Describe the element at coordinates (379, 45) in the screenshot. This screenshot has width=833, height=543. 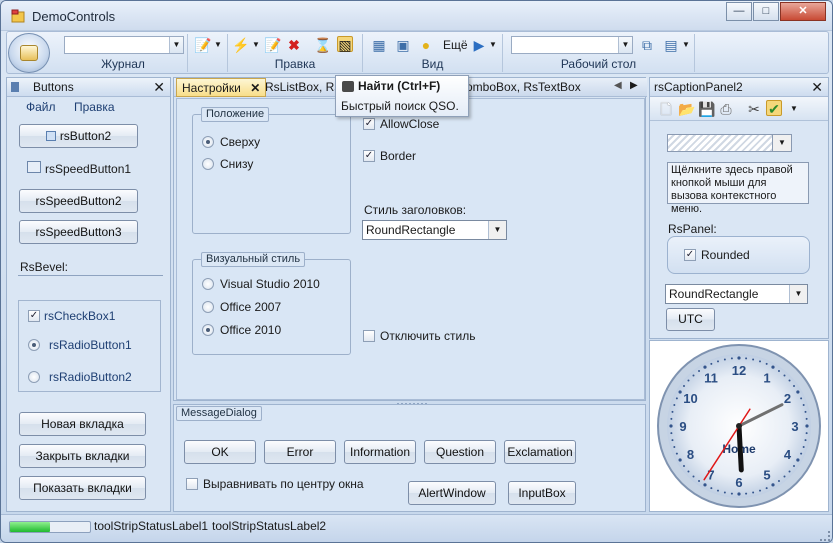
I see `grid-icon: ▦` at that location.